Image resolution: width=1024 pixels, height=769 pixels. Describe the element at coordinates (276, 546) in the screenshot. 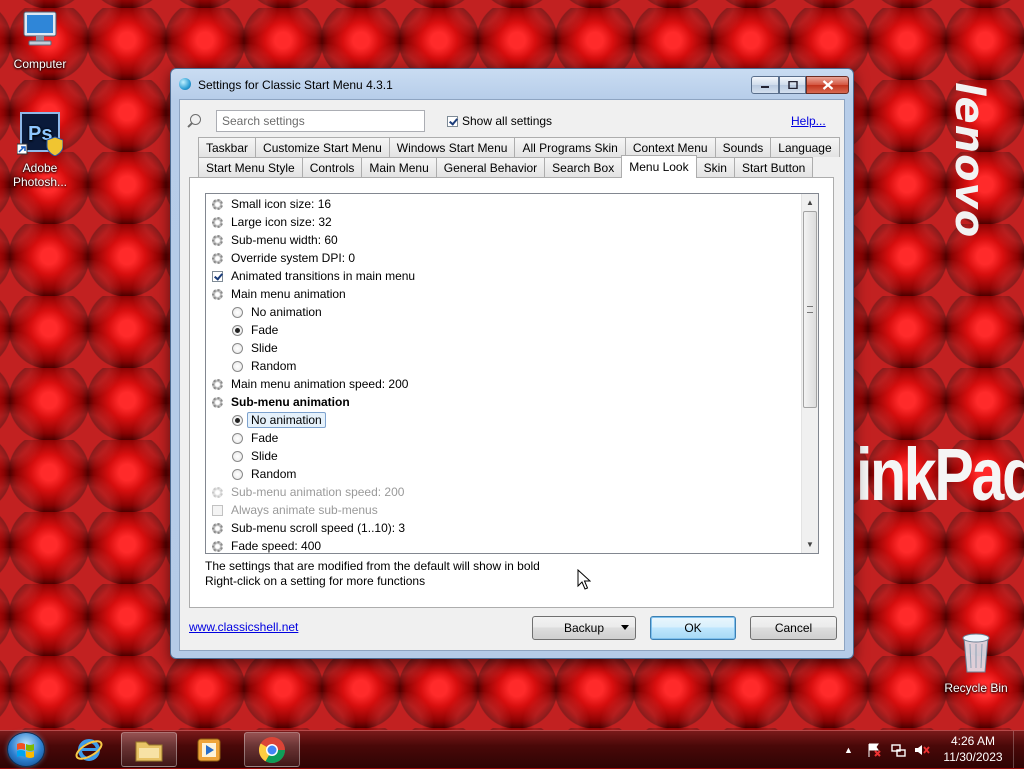

I see `setting-label: Fade speed: 400` at that location.